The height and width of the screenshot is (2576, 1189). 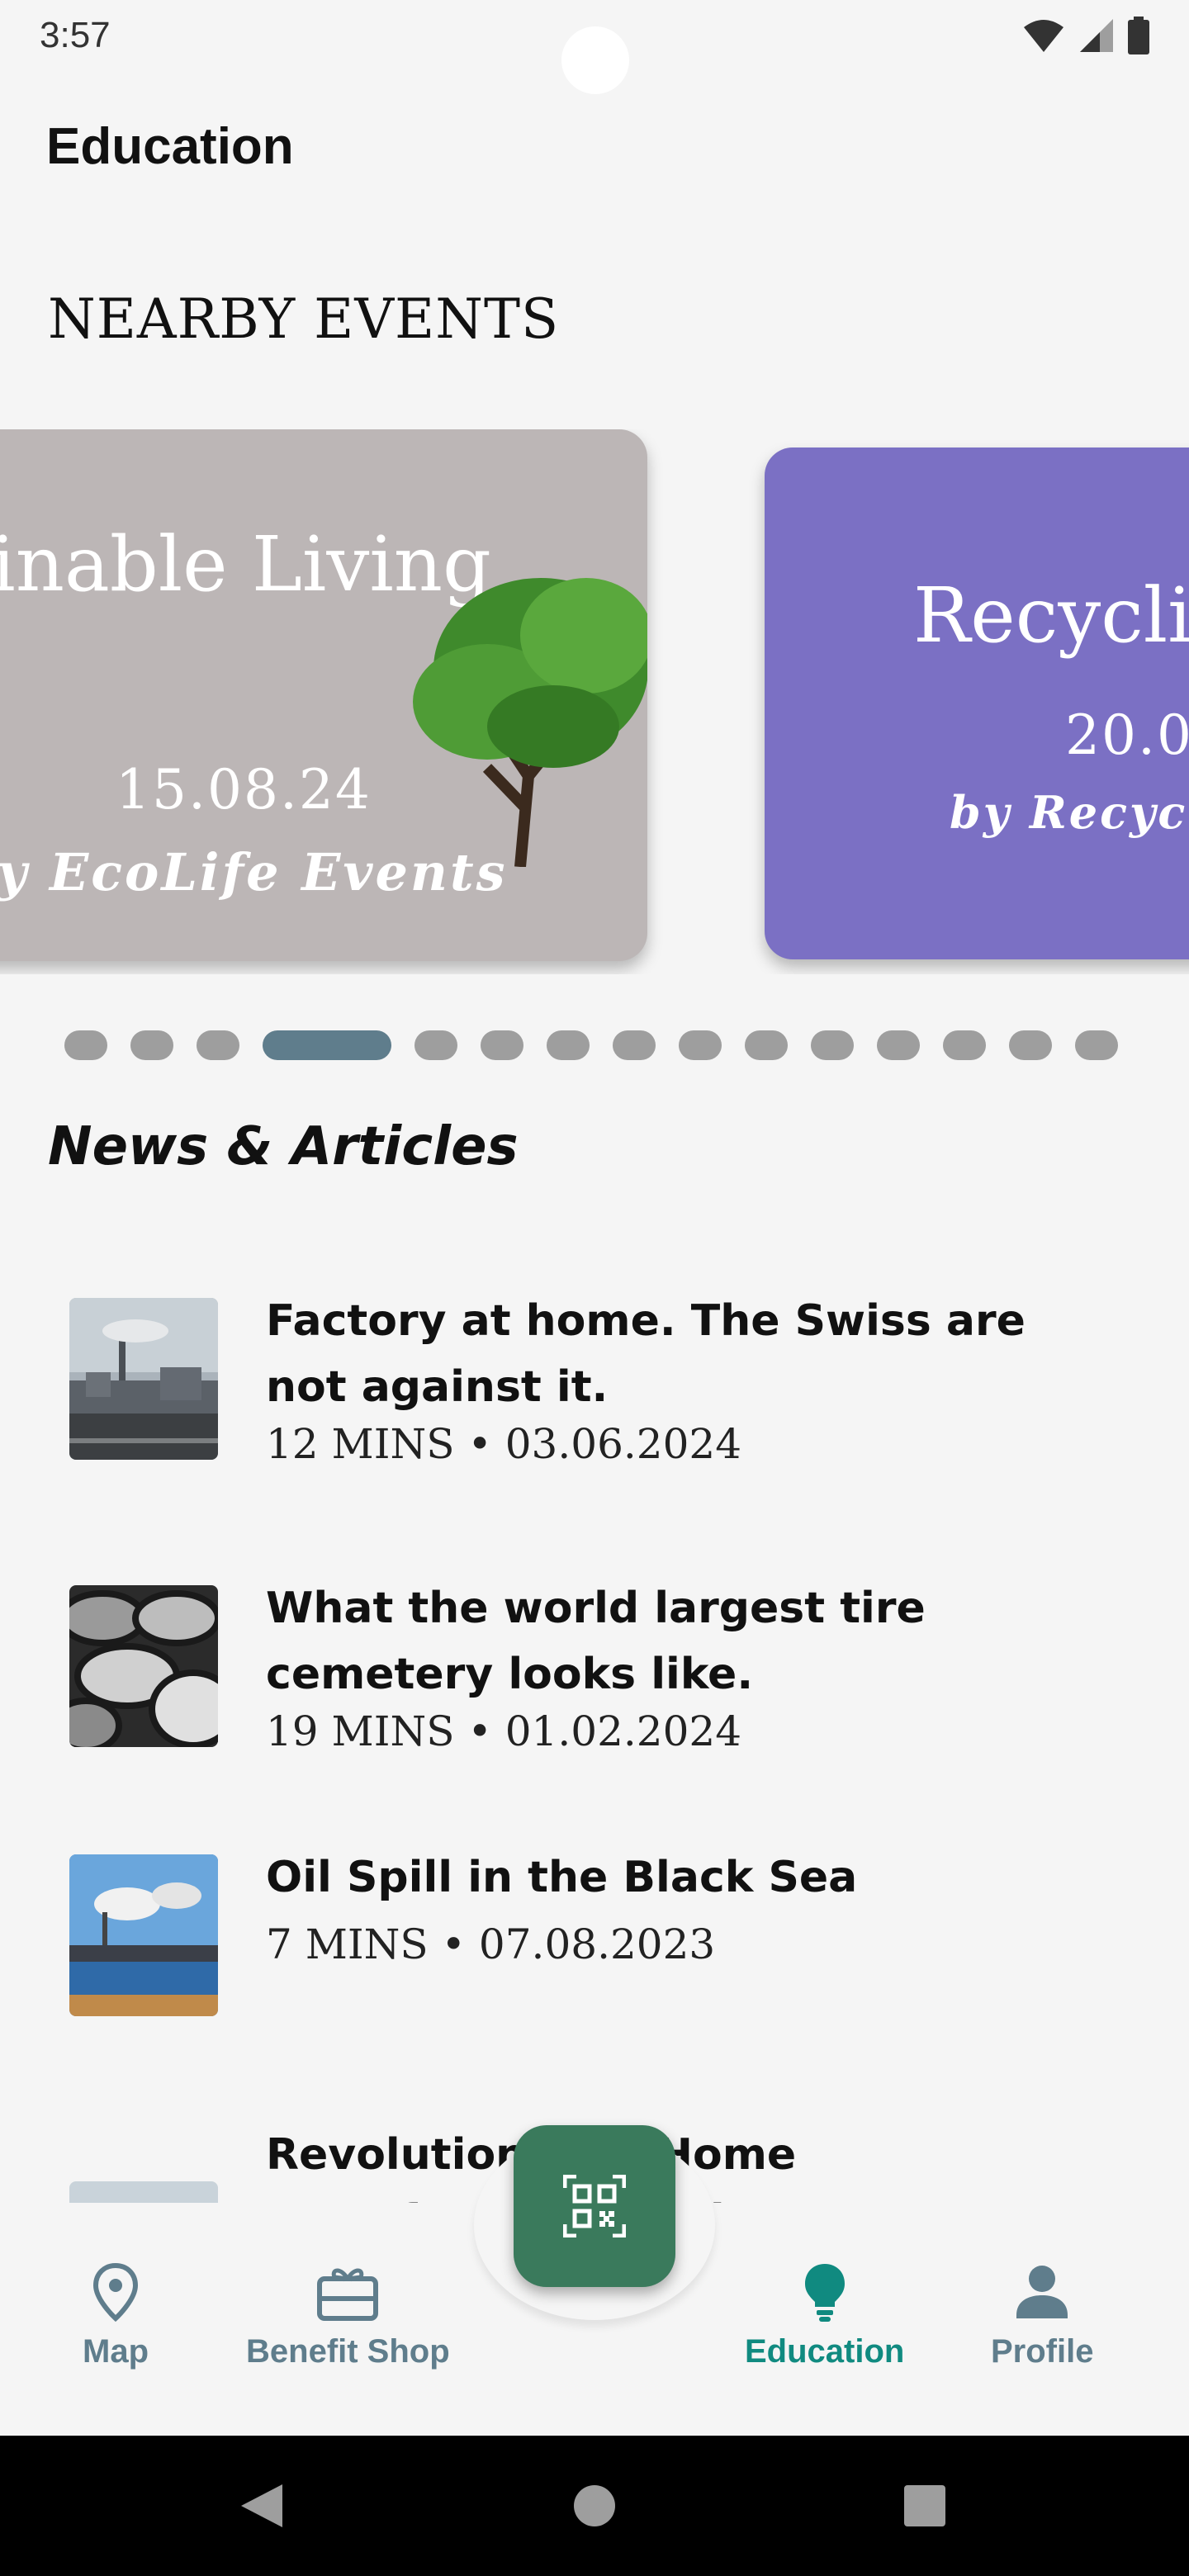 I want to click on qr-scan-button, so click(x=594, y=2206).